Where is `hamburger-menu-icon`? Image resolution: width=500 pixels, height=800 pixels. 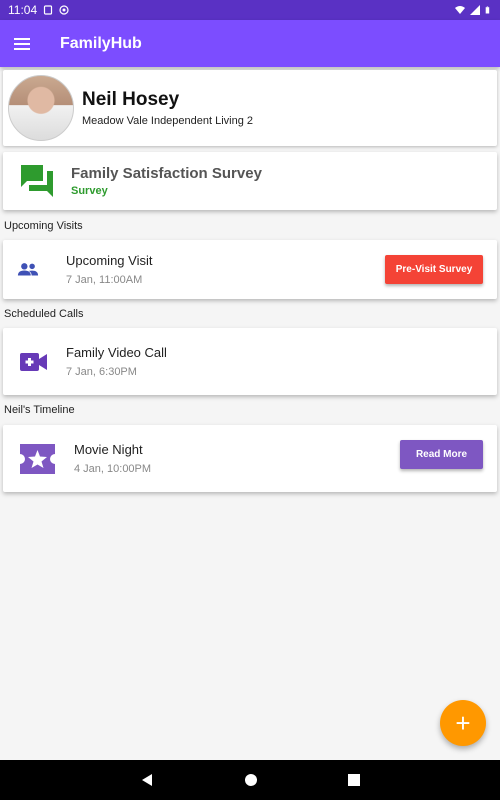 hamburger-menu-icon is located at coordinates (22, 43).